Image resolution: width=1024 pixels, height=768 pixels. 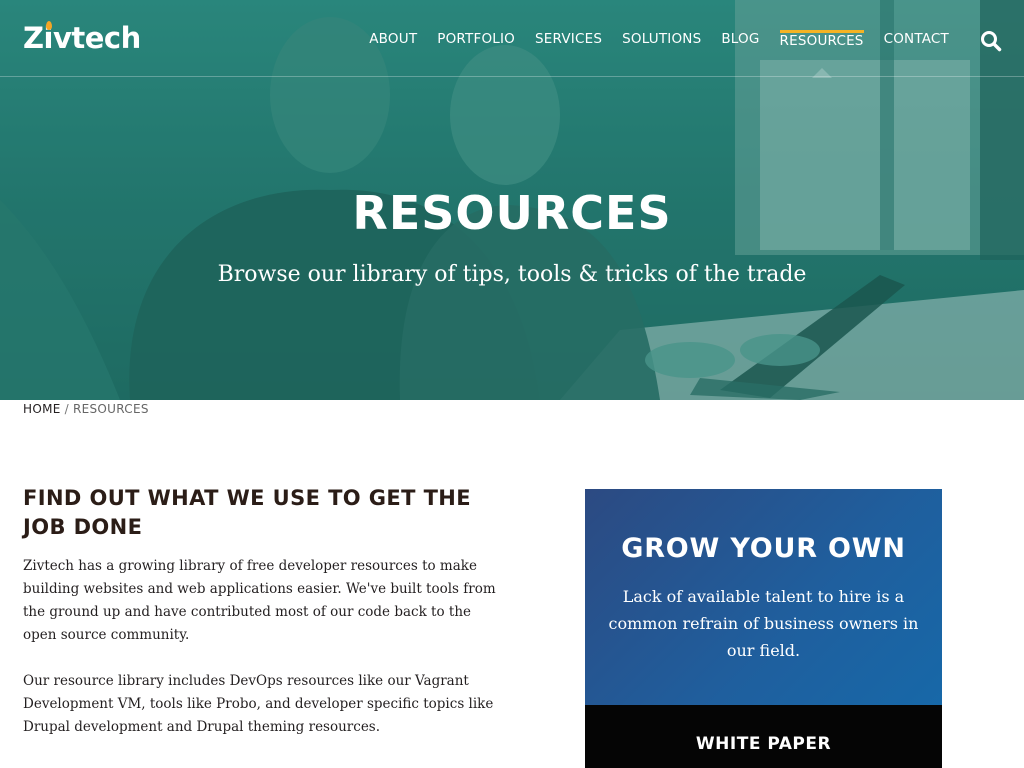 I want to click on breadcrumb-home-link: HOME, so click(x=42, y=409).